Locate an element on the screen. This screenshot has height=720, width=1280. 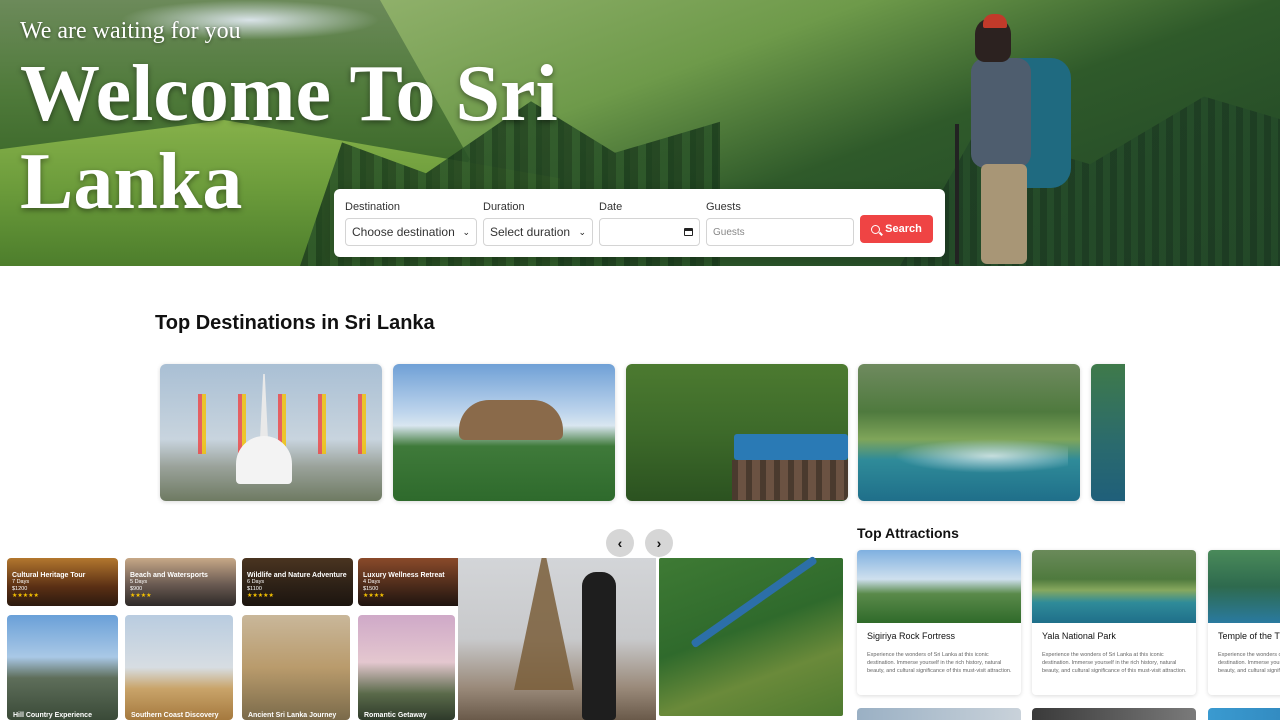
guests-label: Guests is located at coordinates (723, 207).